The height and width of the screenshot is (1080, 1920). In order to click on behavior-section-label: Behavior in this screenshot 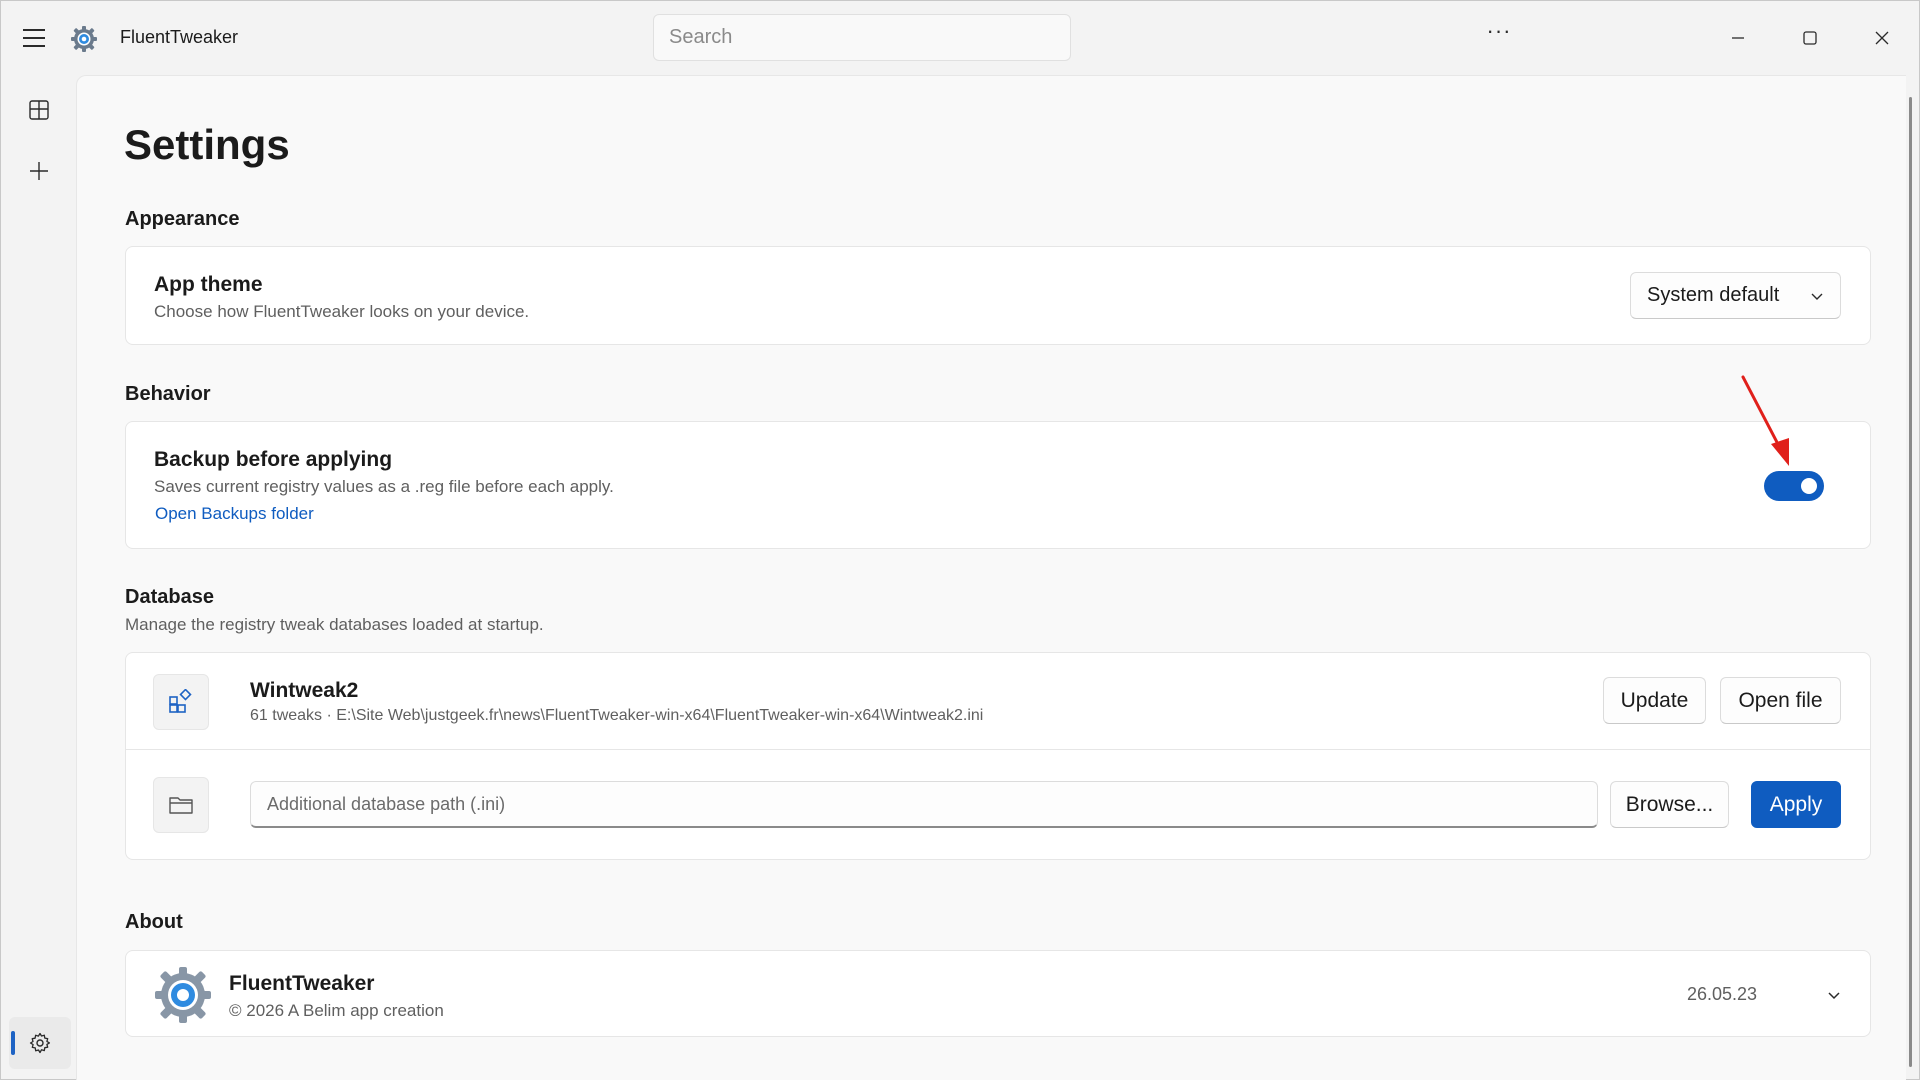, I will do `click(168, 394)`.